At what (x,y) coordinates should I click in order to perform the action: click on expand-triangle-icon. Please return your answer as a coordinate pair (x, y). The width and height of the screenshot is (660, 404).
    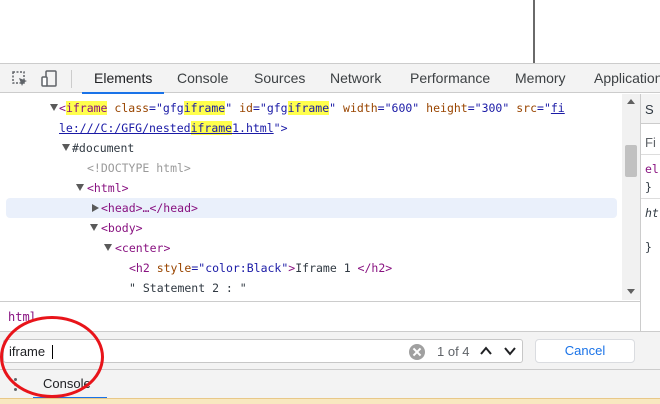
    Looking at the image, I should click on (95, 208).